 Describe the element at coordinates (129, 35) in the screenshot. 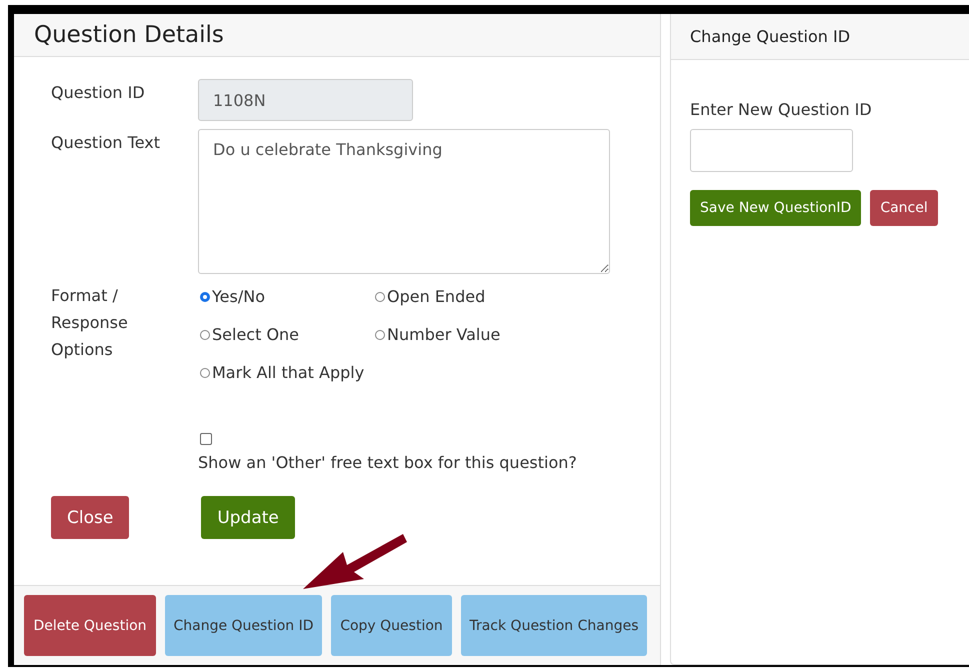

I see `panel-title: Question Details` at that location.